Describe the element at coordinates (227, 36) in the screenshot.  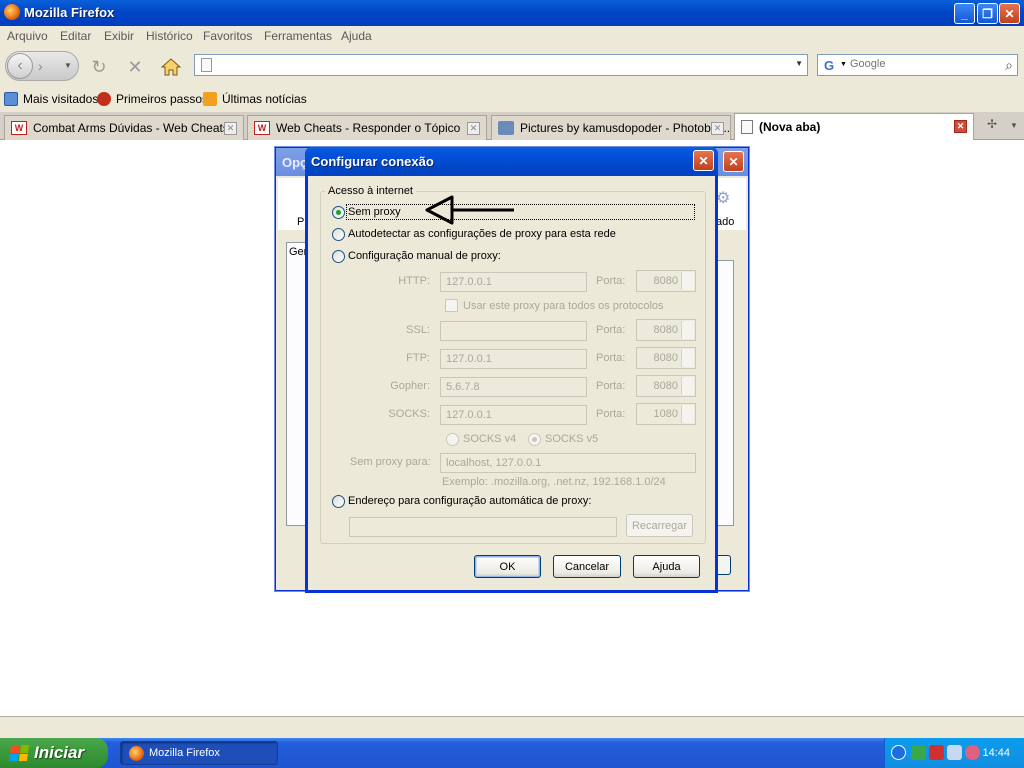
I see `menu-favoritos: Favoritos` at that location.